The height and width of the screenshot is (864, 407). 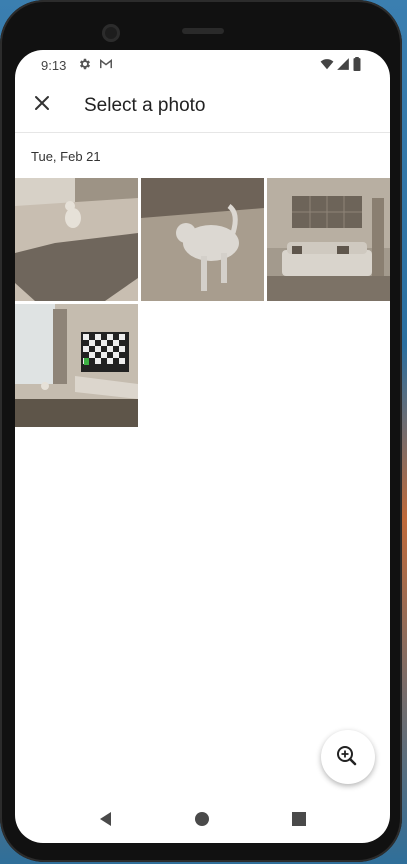 What do you see at coordinates (299, 819) in the screenshot?
I see `recents-icon` at bounding box center [299, 819].